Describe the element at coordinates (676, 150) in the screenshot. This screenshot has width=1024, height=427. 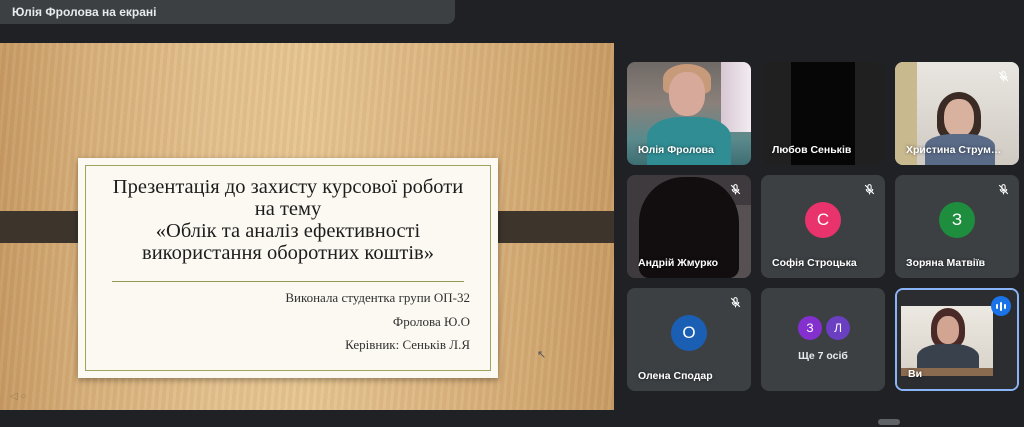
I see `participant-name: Юлія Фролова` at that location.